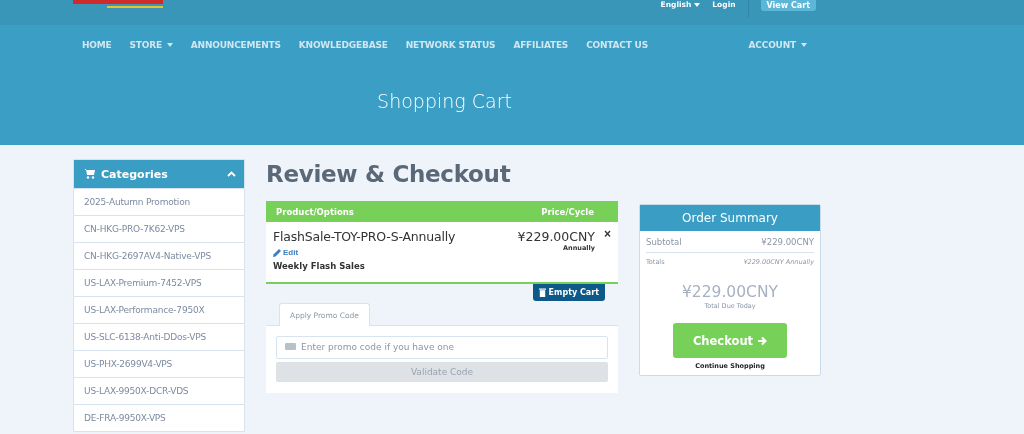 The image size is (1024, 434). What do you see at coordinates (89, 174) in the screenshot?
I see `cart-icon` at bounding box center [89, 174].